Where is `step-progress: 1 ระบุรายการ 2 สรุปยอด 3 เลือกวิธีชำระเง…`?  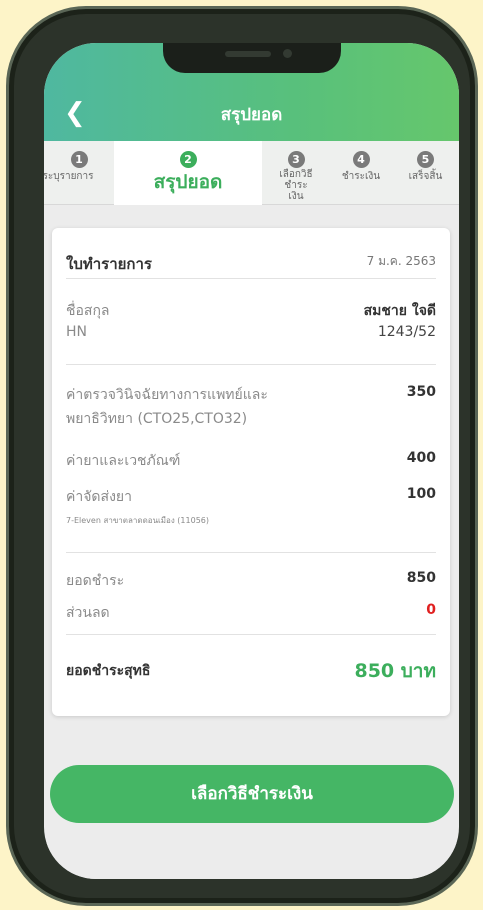 step-progress: 1 ระบุรายการ 2 สรุปยอด 3 เลือกวิธีชำระเง… is located at coordinates (251, 173).